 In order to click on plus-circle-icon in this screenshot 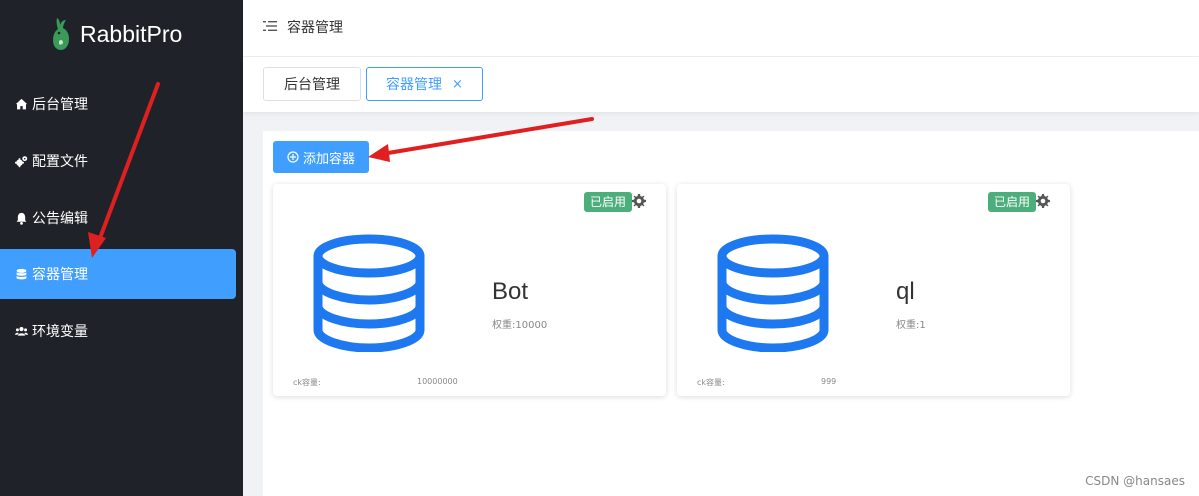, I will do `click(293, 157)`.